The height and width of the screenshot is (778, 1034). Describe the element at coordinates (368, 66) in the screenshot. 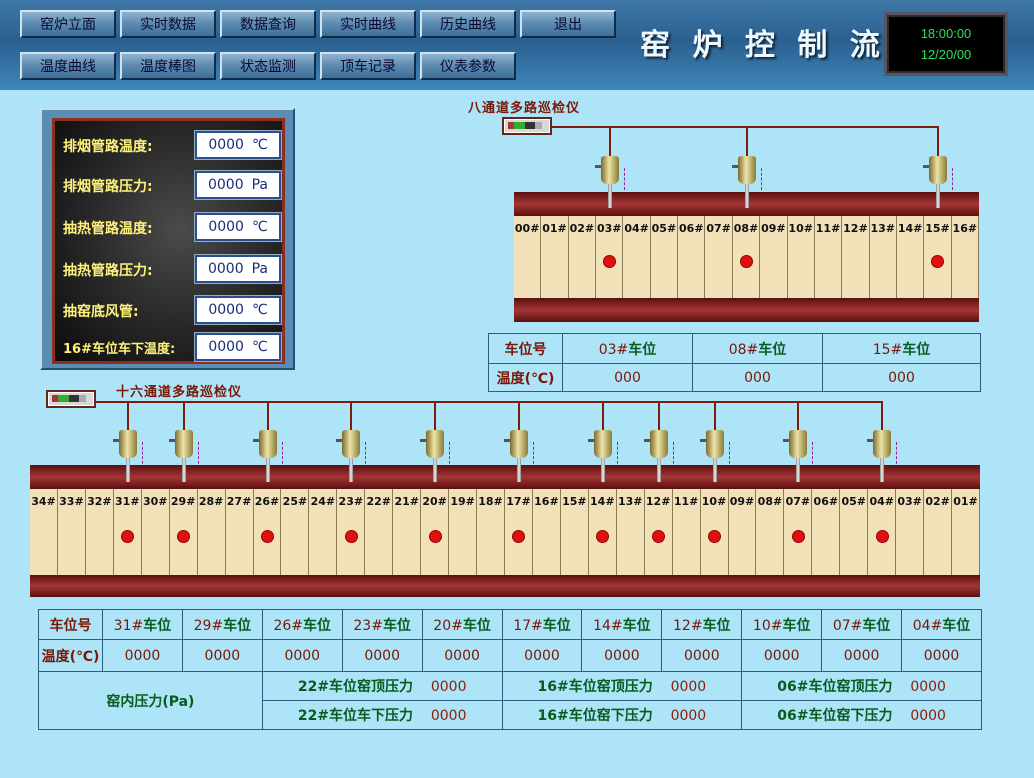

I see `nav-push-record-button: 顶车记录` at that location.